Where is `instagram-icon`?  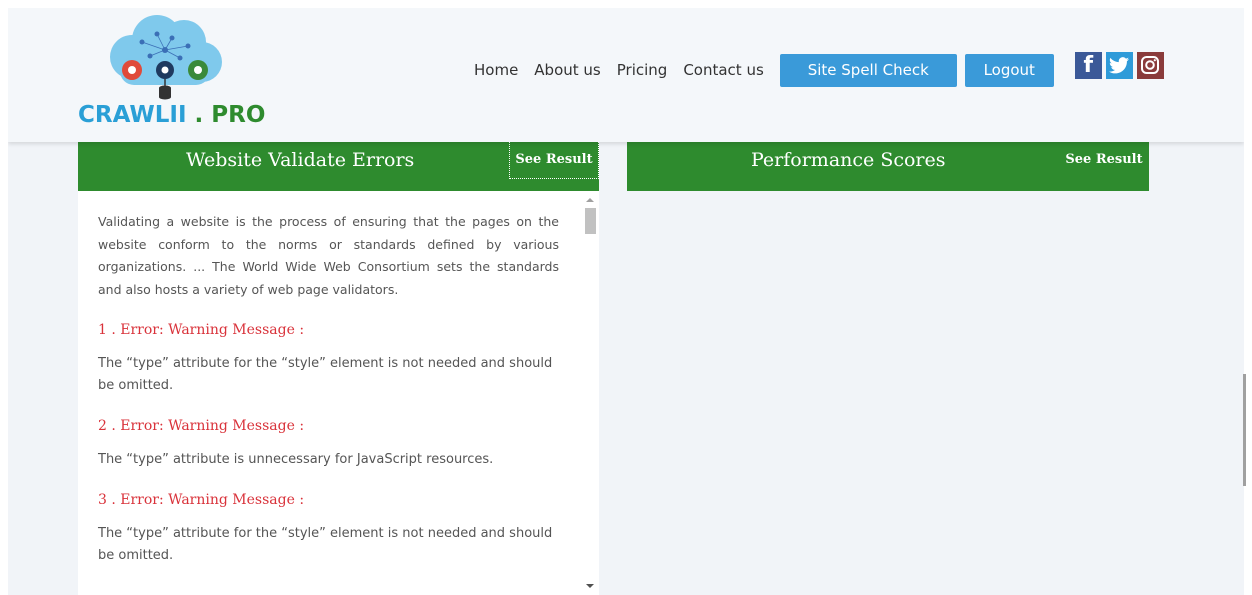
instagram-icon is located at coordinates (1150, 65).